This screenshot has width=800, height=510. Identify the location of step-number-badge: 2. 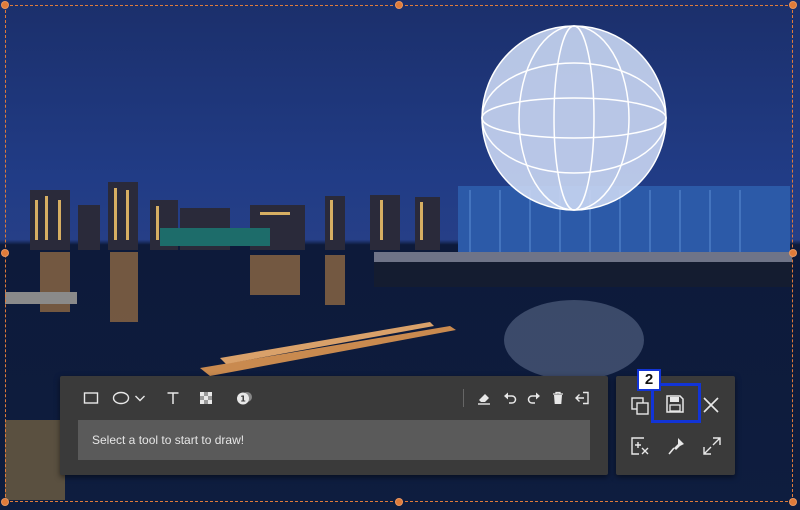
(649, 380).